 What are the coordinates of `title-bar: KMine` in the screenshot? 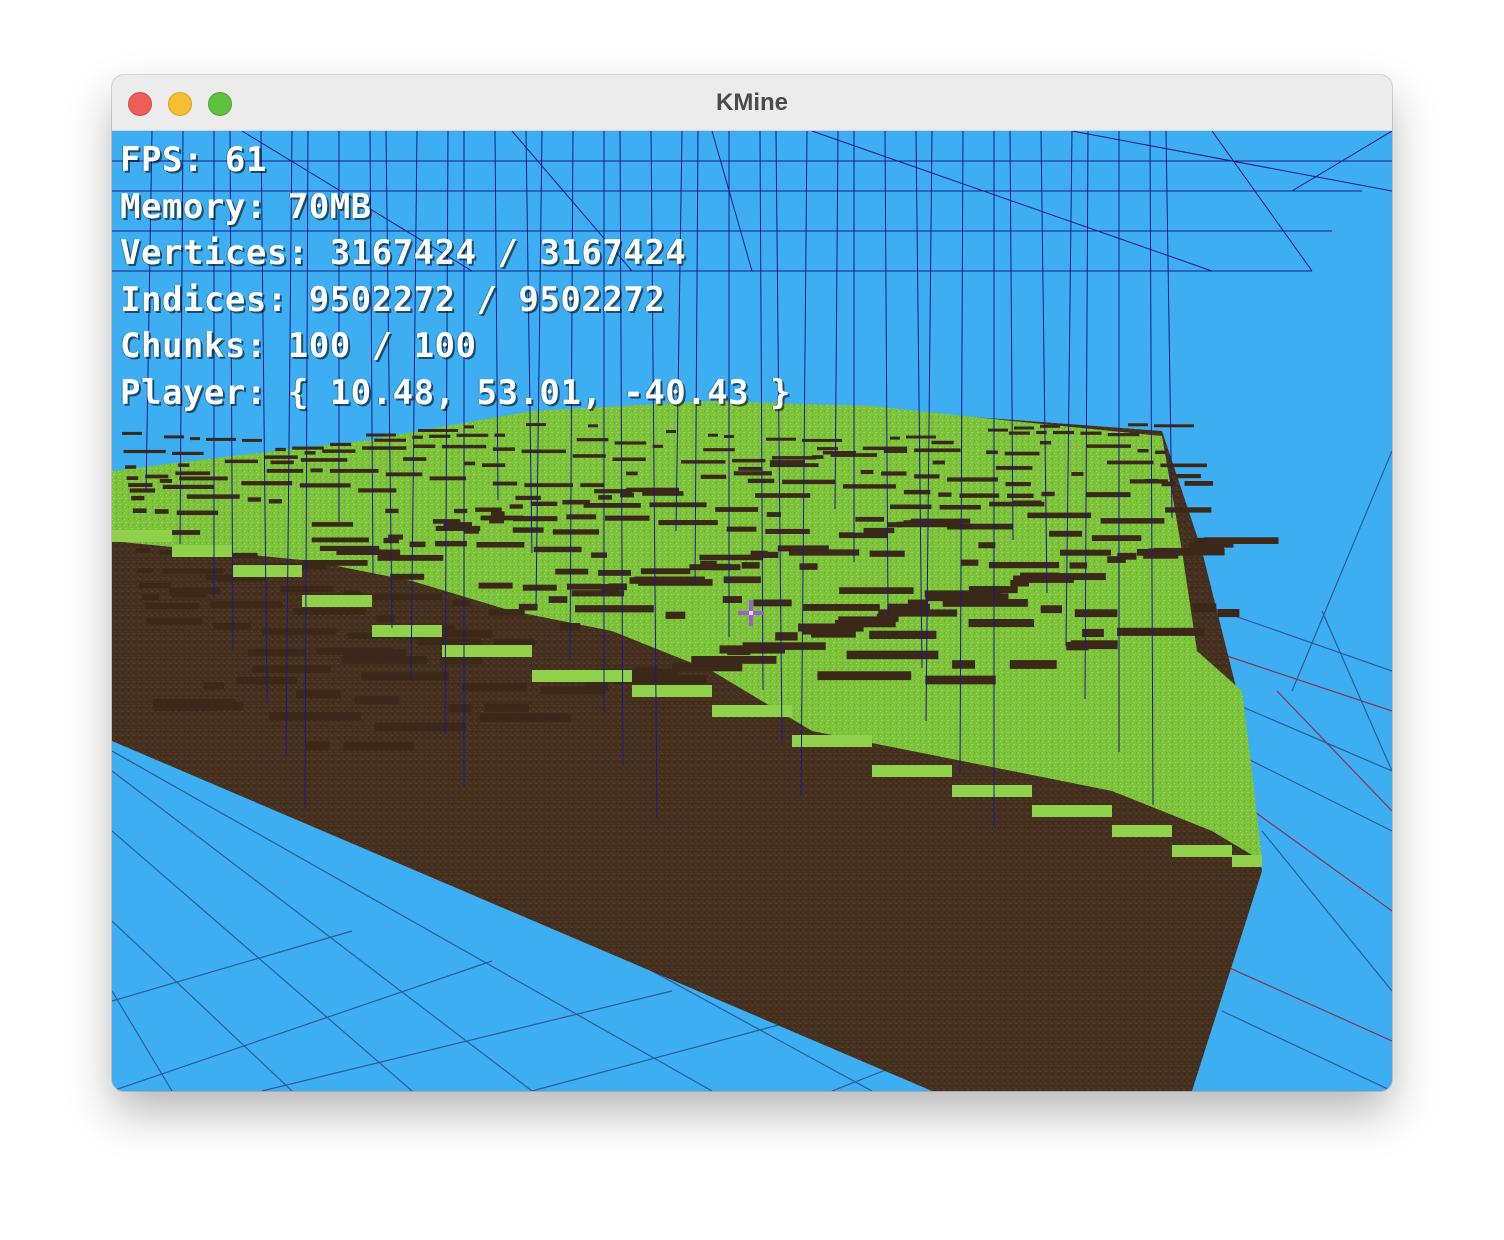 It's located at (752, 103).